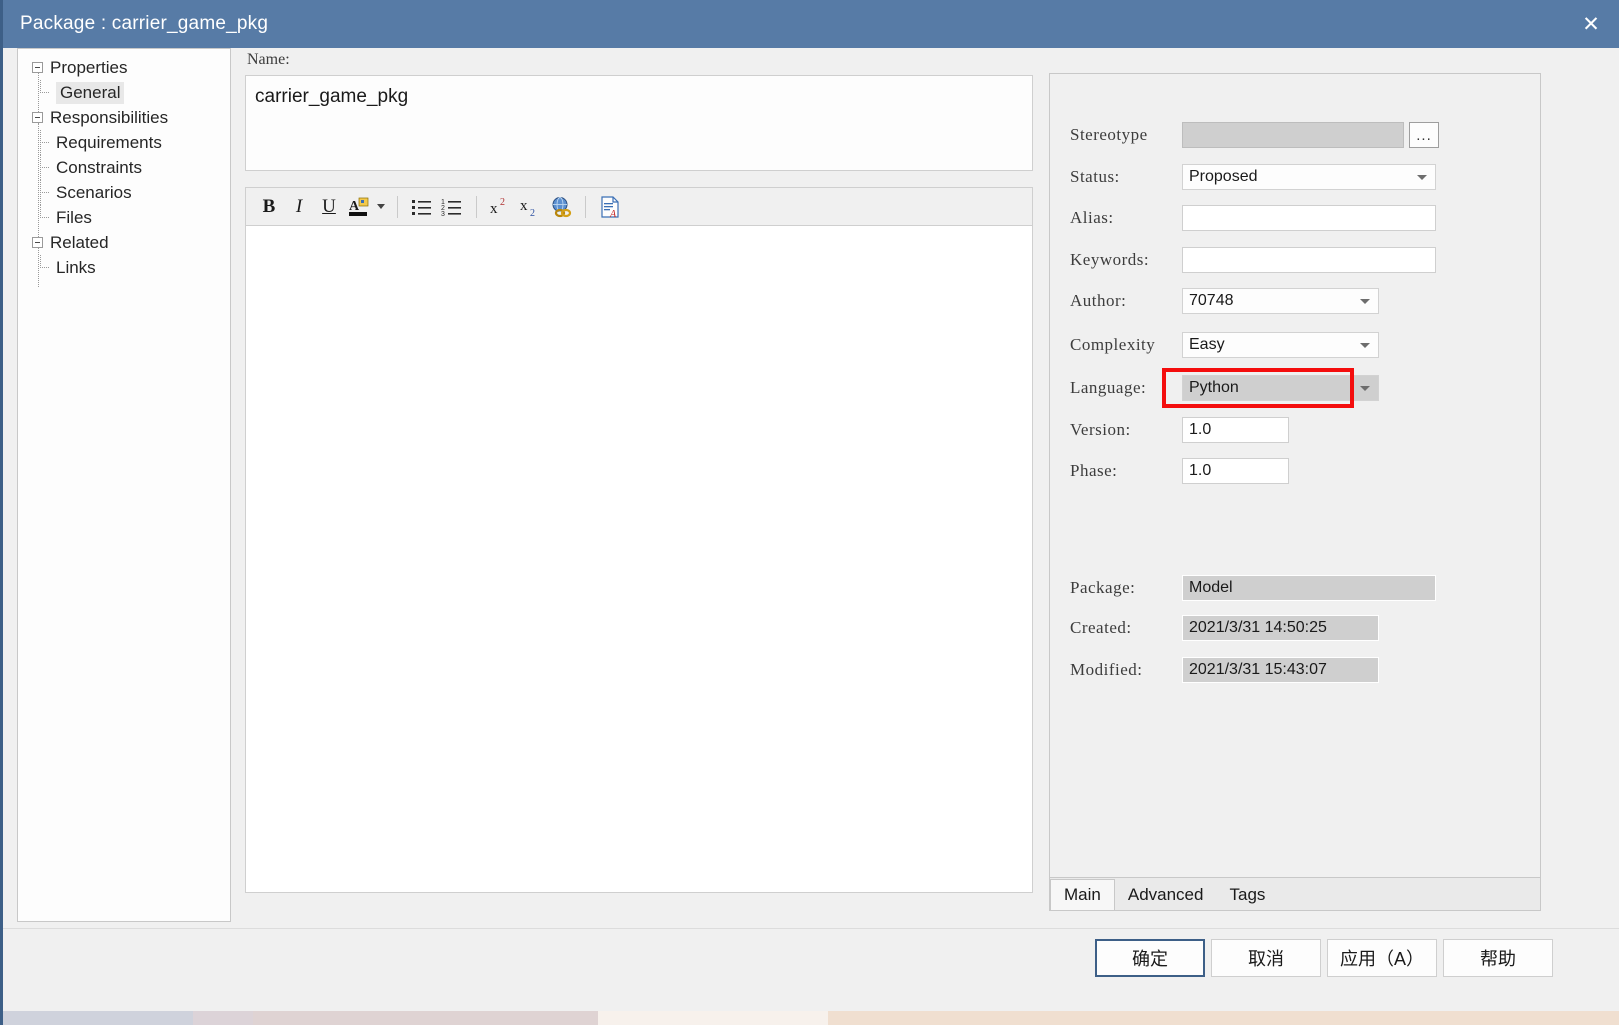 The height and width of the screenshot is (1025, 1619). What do you see at coordinates (1253, 588) in the screenshot?
I see `field-package: Package: Model` at bounding box center [1253, 588].